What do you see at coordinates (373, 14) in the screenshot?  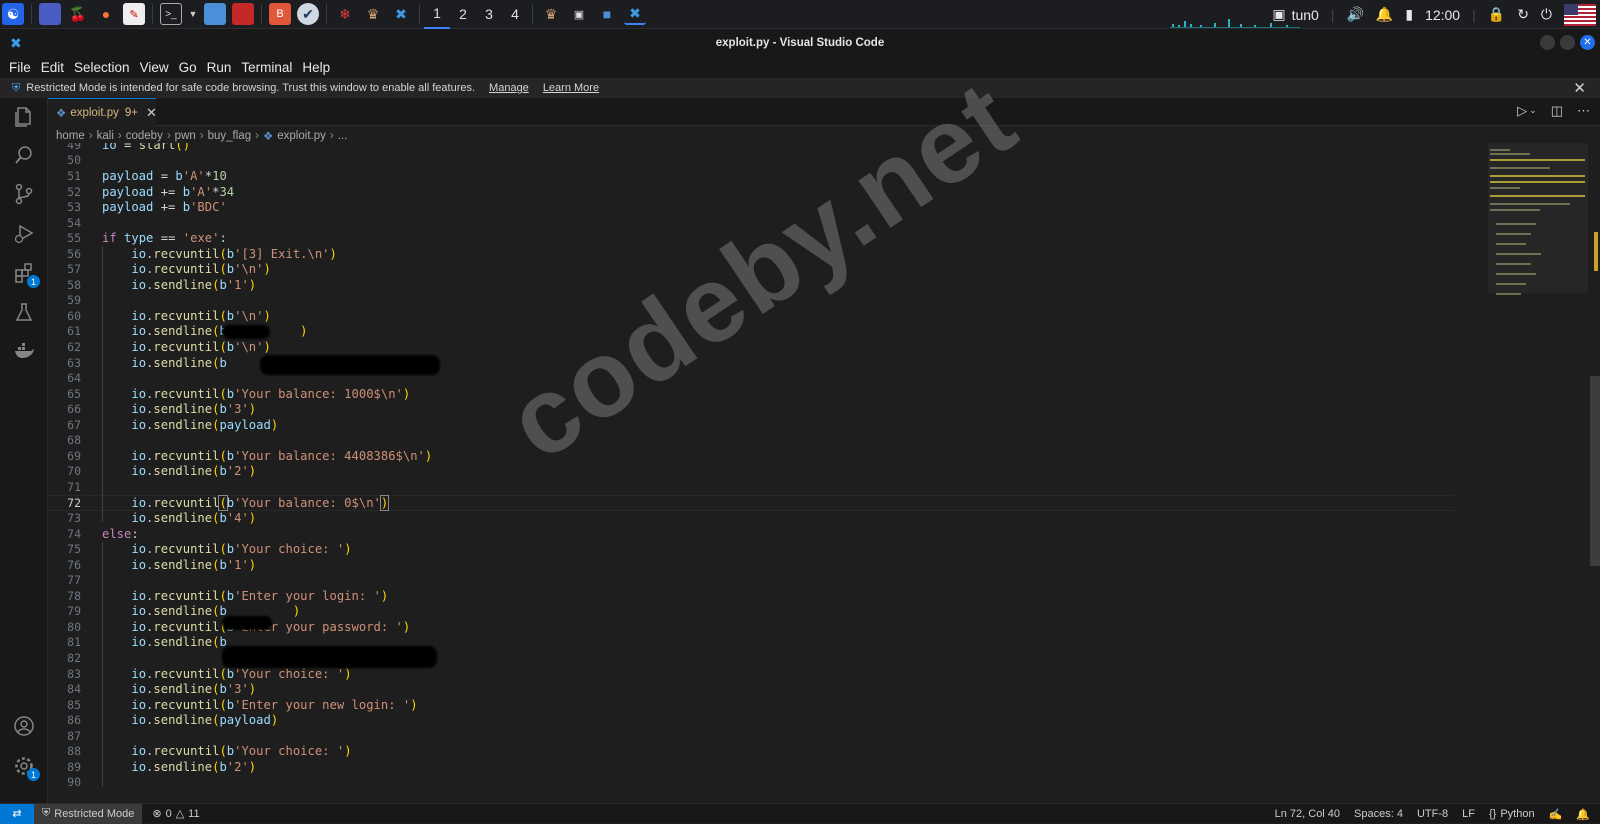 I see `hydra-icon: ♛` at bounding box center [373, 14].